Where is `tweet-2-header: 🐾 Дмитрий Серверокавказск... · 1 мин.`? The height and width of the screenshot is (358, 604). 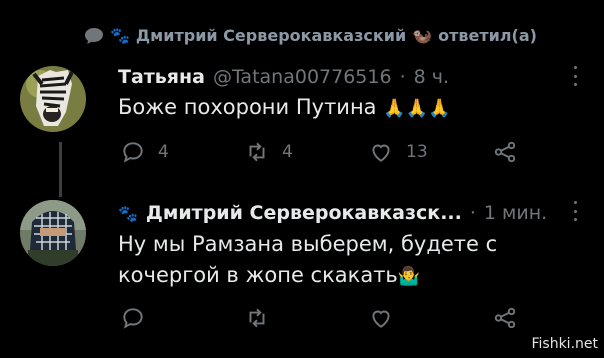 tweet-2-header: 🐾 Дмитрий Серверокавказск... · 1 мин. is located at coordinates (332, 213).